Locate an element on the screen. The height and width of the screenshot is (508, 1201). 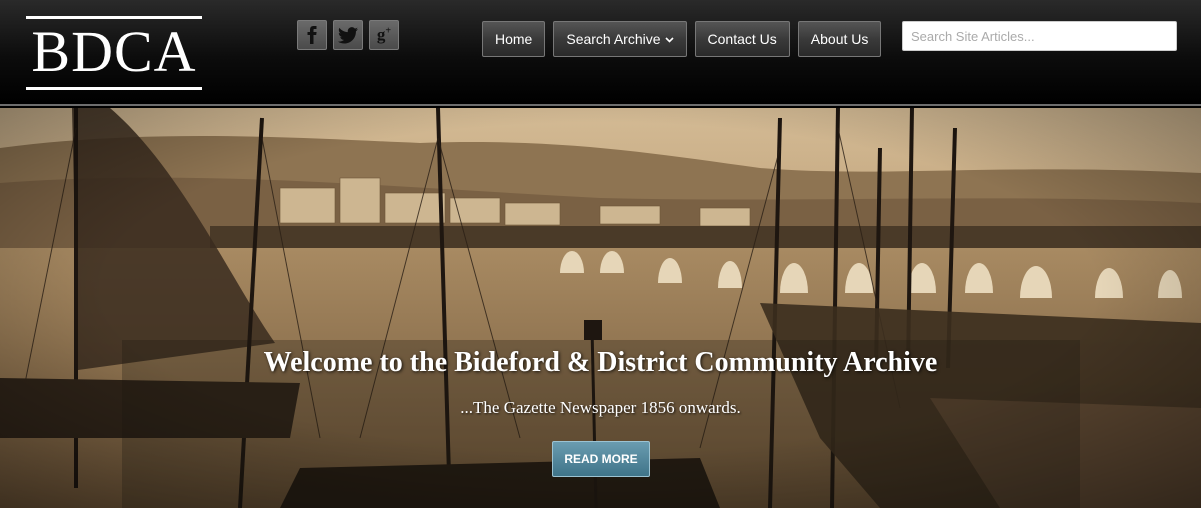
nav-search-archive-button: Search Archive is located at coordinates (620, 39).